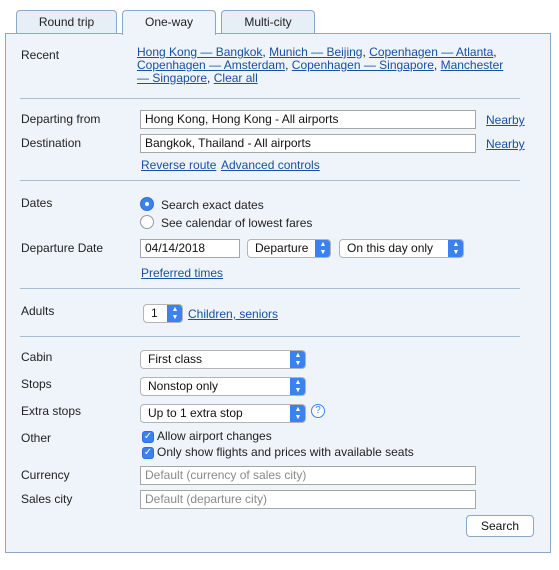 The width and height of the screenshot is (559, 570). What do you see at coordinates (282, 248) in the screenshot?
I see `departure-type-value: Departure` at bounding box center [282, 248].